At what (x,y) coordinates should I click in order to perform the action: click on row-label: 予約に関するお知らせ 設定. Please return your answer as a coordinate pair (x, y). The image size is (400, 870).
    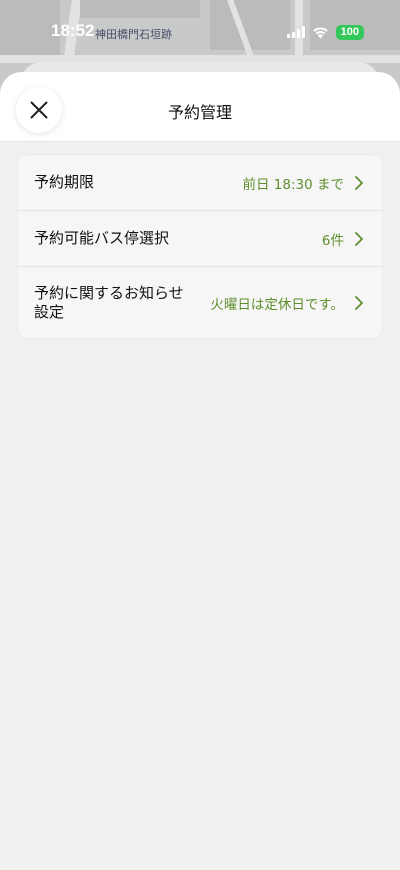
    Looking at the image, I should click on (109, 303).